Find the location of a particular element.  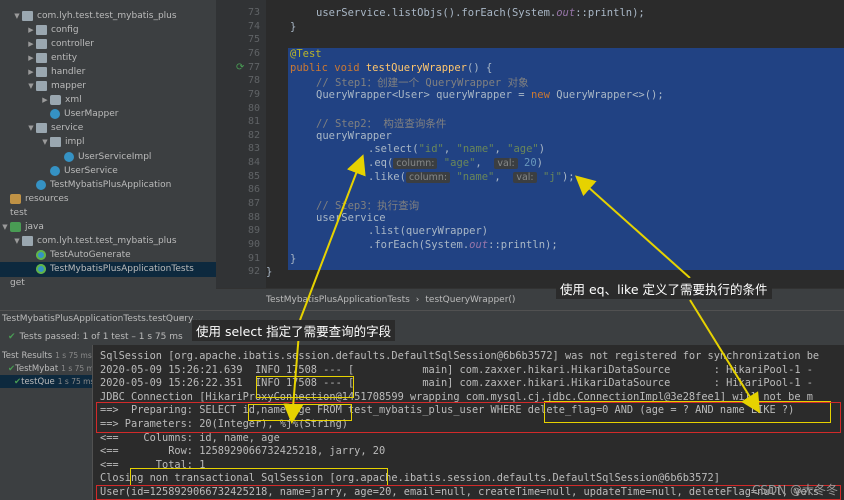

closing-session-highlight is located at coordinates (259, 477).